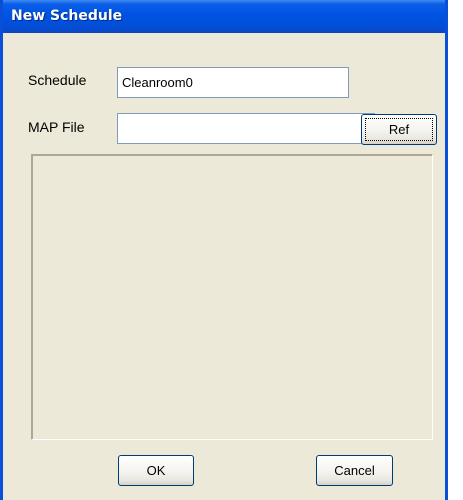 This screenshot has height=500, width=463. I want to click on map-file-input, so click(246, 128).